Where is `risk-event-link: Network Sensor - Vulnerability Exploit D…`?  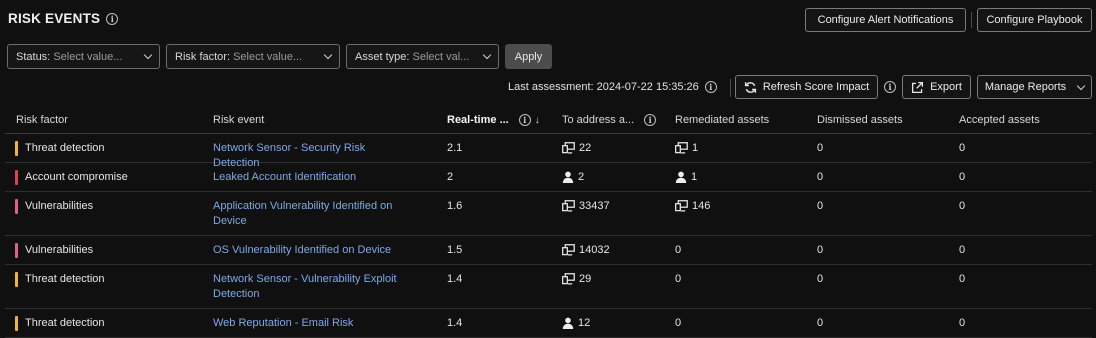
risk-event-link: Network Sensor - Vulnerability Exploit D… is located at coordinates (313, 287).